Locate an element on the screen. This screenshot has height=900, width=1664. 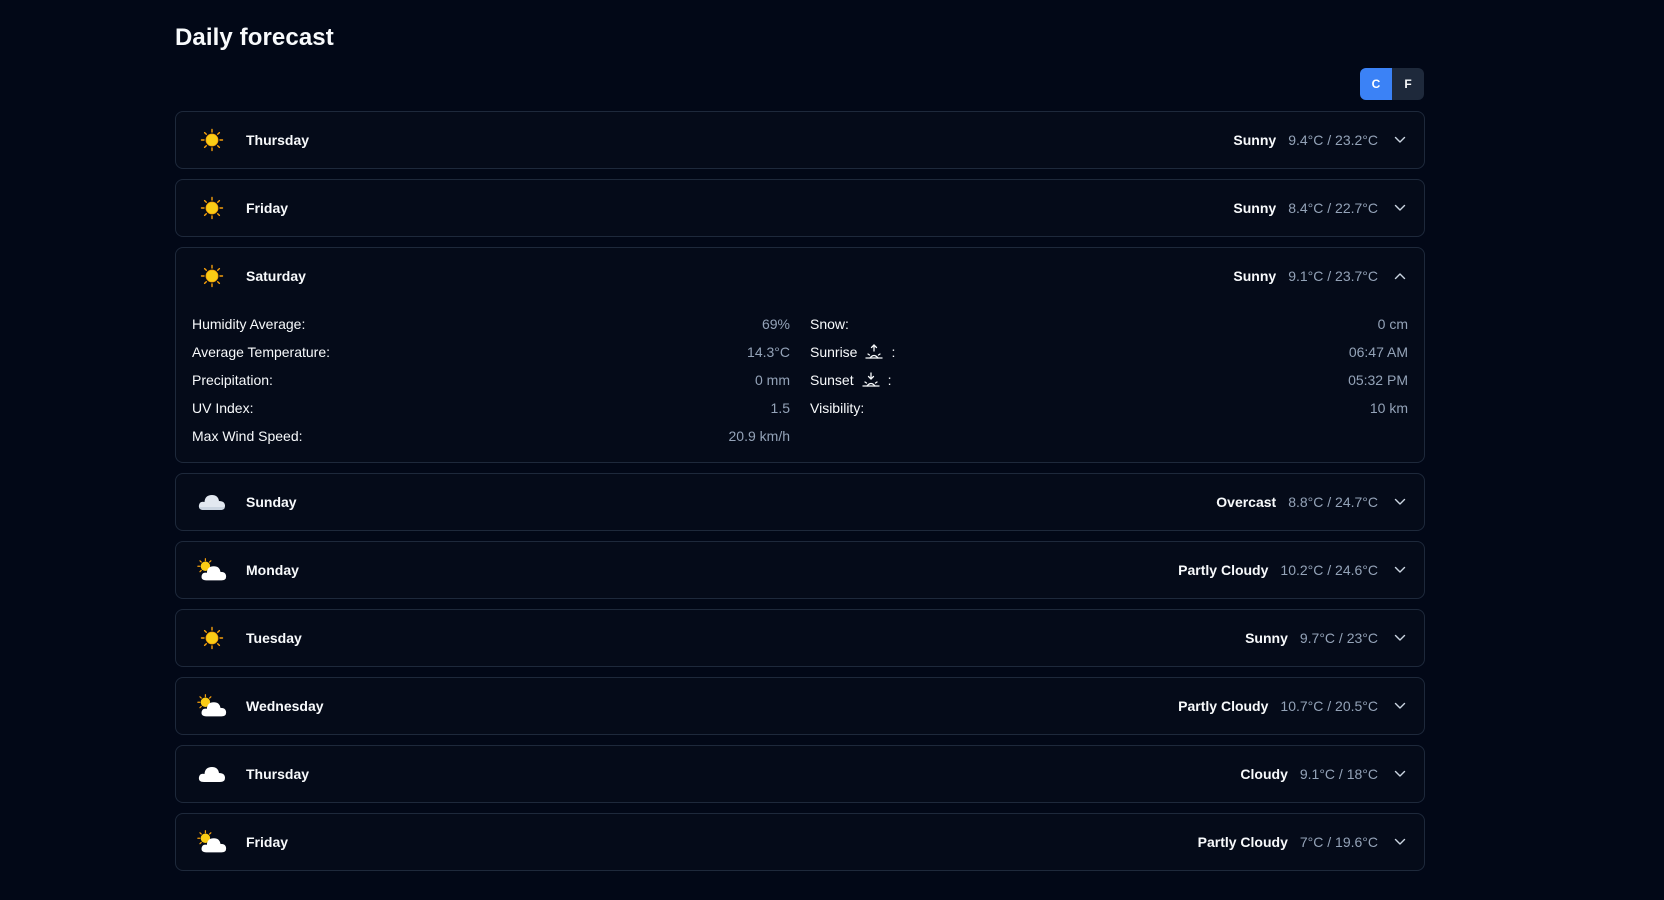
chevron-up-icon is located at coordinates (1400, 276).